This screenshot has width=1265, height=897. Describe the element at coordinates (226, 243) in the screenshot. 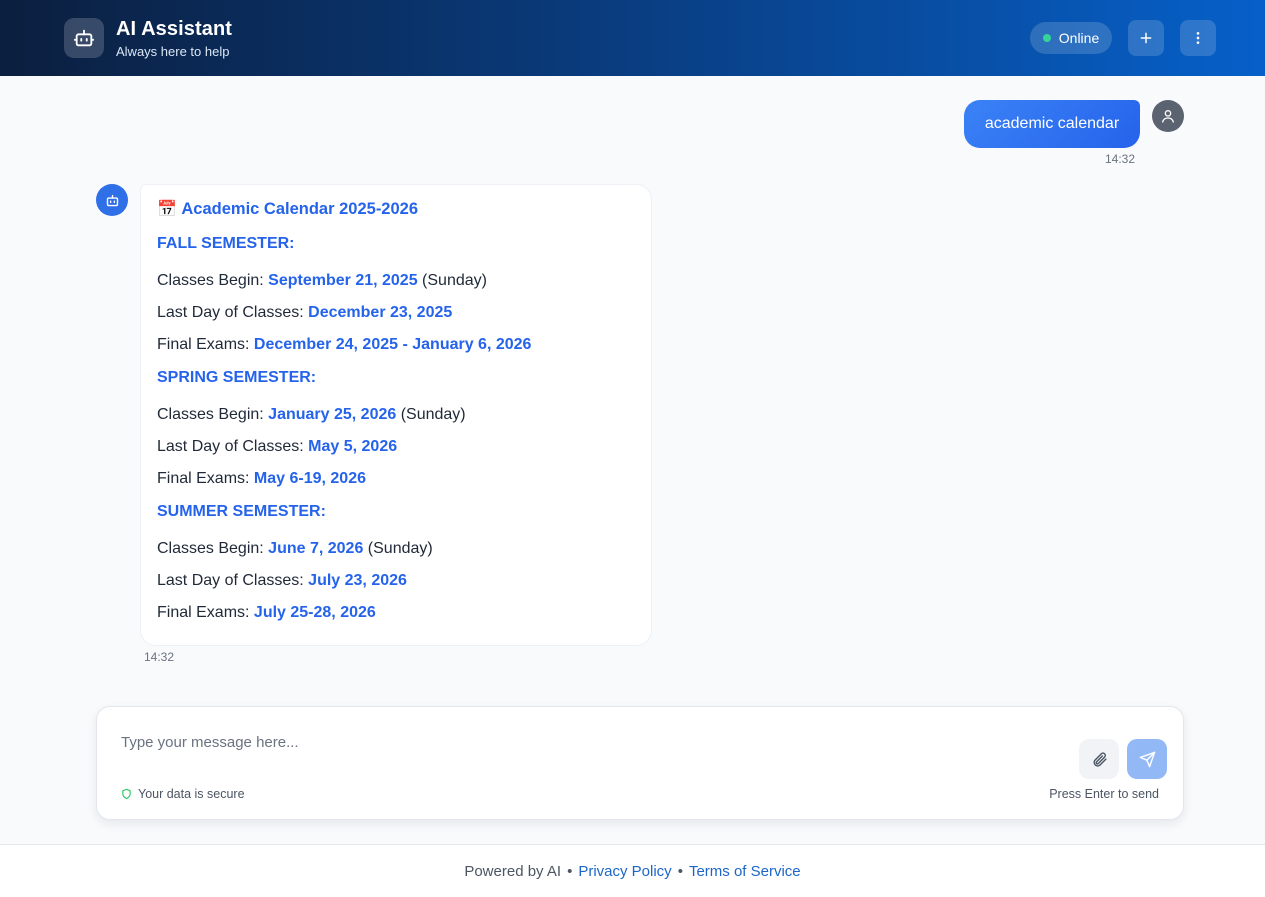

I see `section-heading-fall: FALL SEMESTER:` at that location.